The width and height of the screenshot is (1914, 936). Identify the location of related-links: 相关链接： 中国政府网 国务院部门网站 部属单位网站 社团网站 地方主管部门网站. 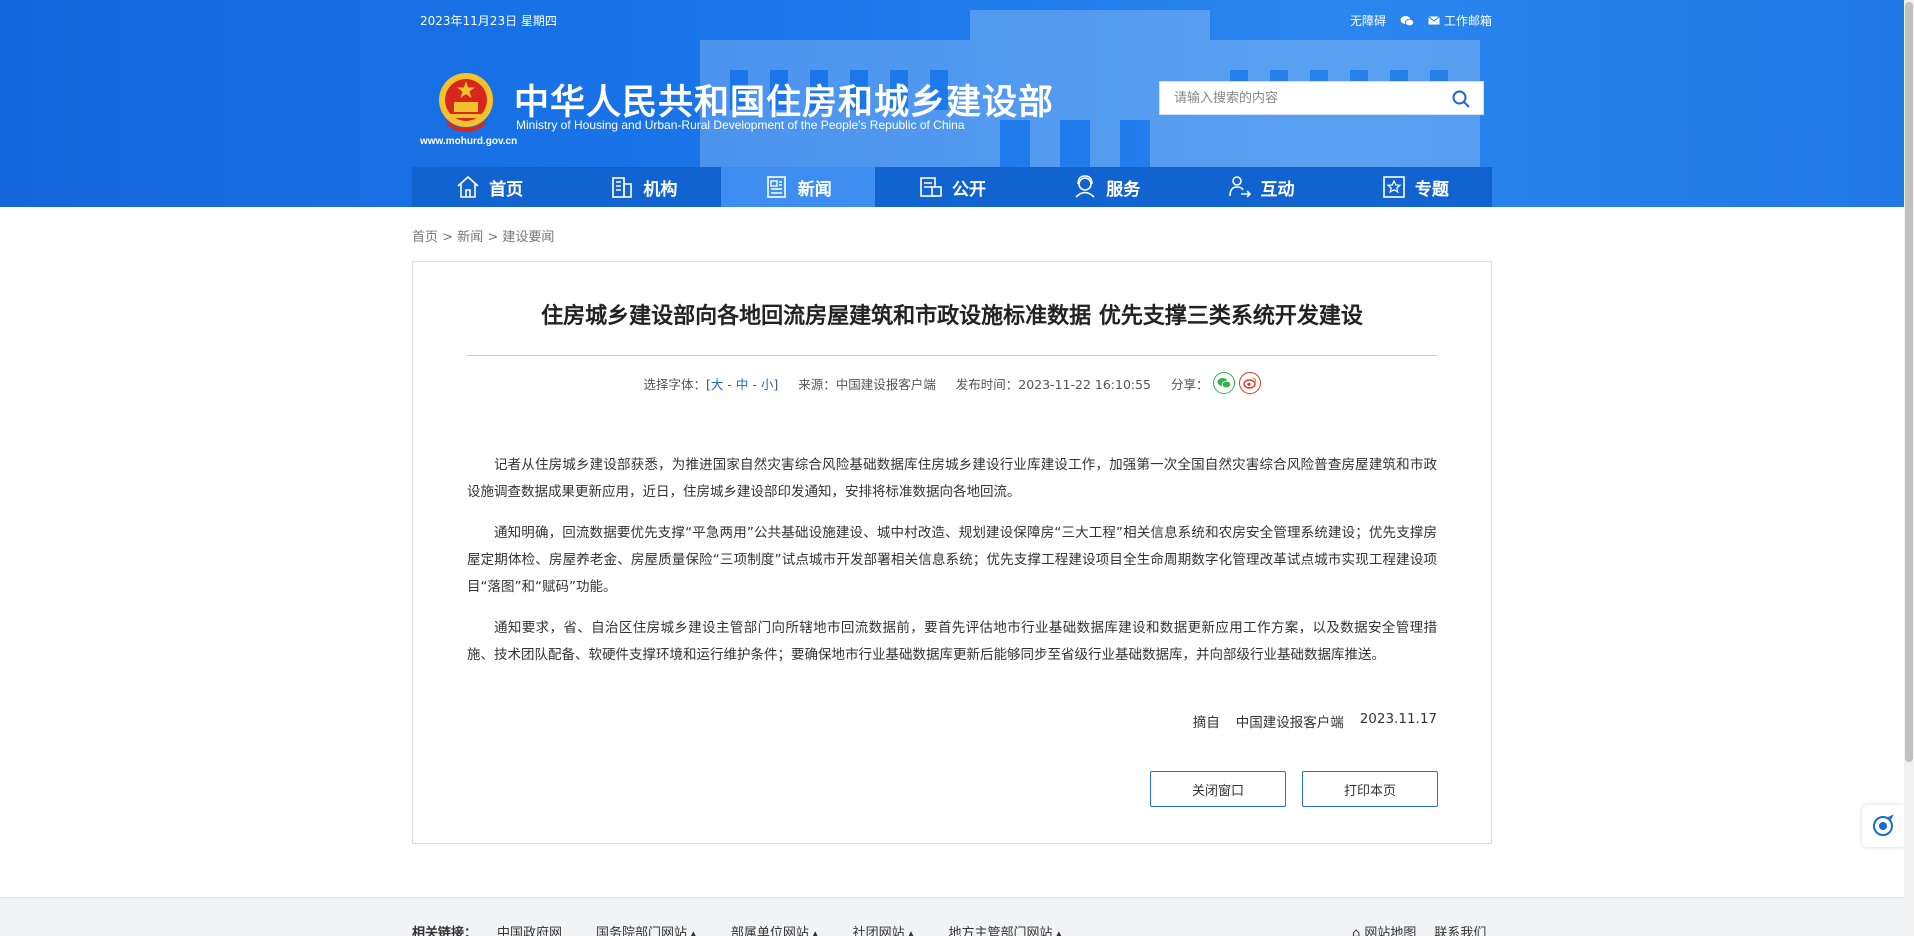
(737, 929).